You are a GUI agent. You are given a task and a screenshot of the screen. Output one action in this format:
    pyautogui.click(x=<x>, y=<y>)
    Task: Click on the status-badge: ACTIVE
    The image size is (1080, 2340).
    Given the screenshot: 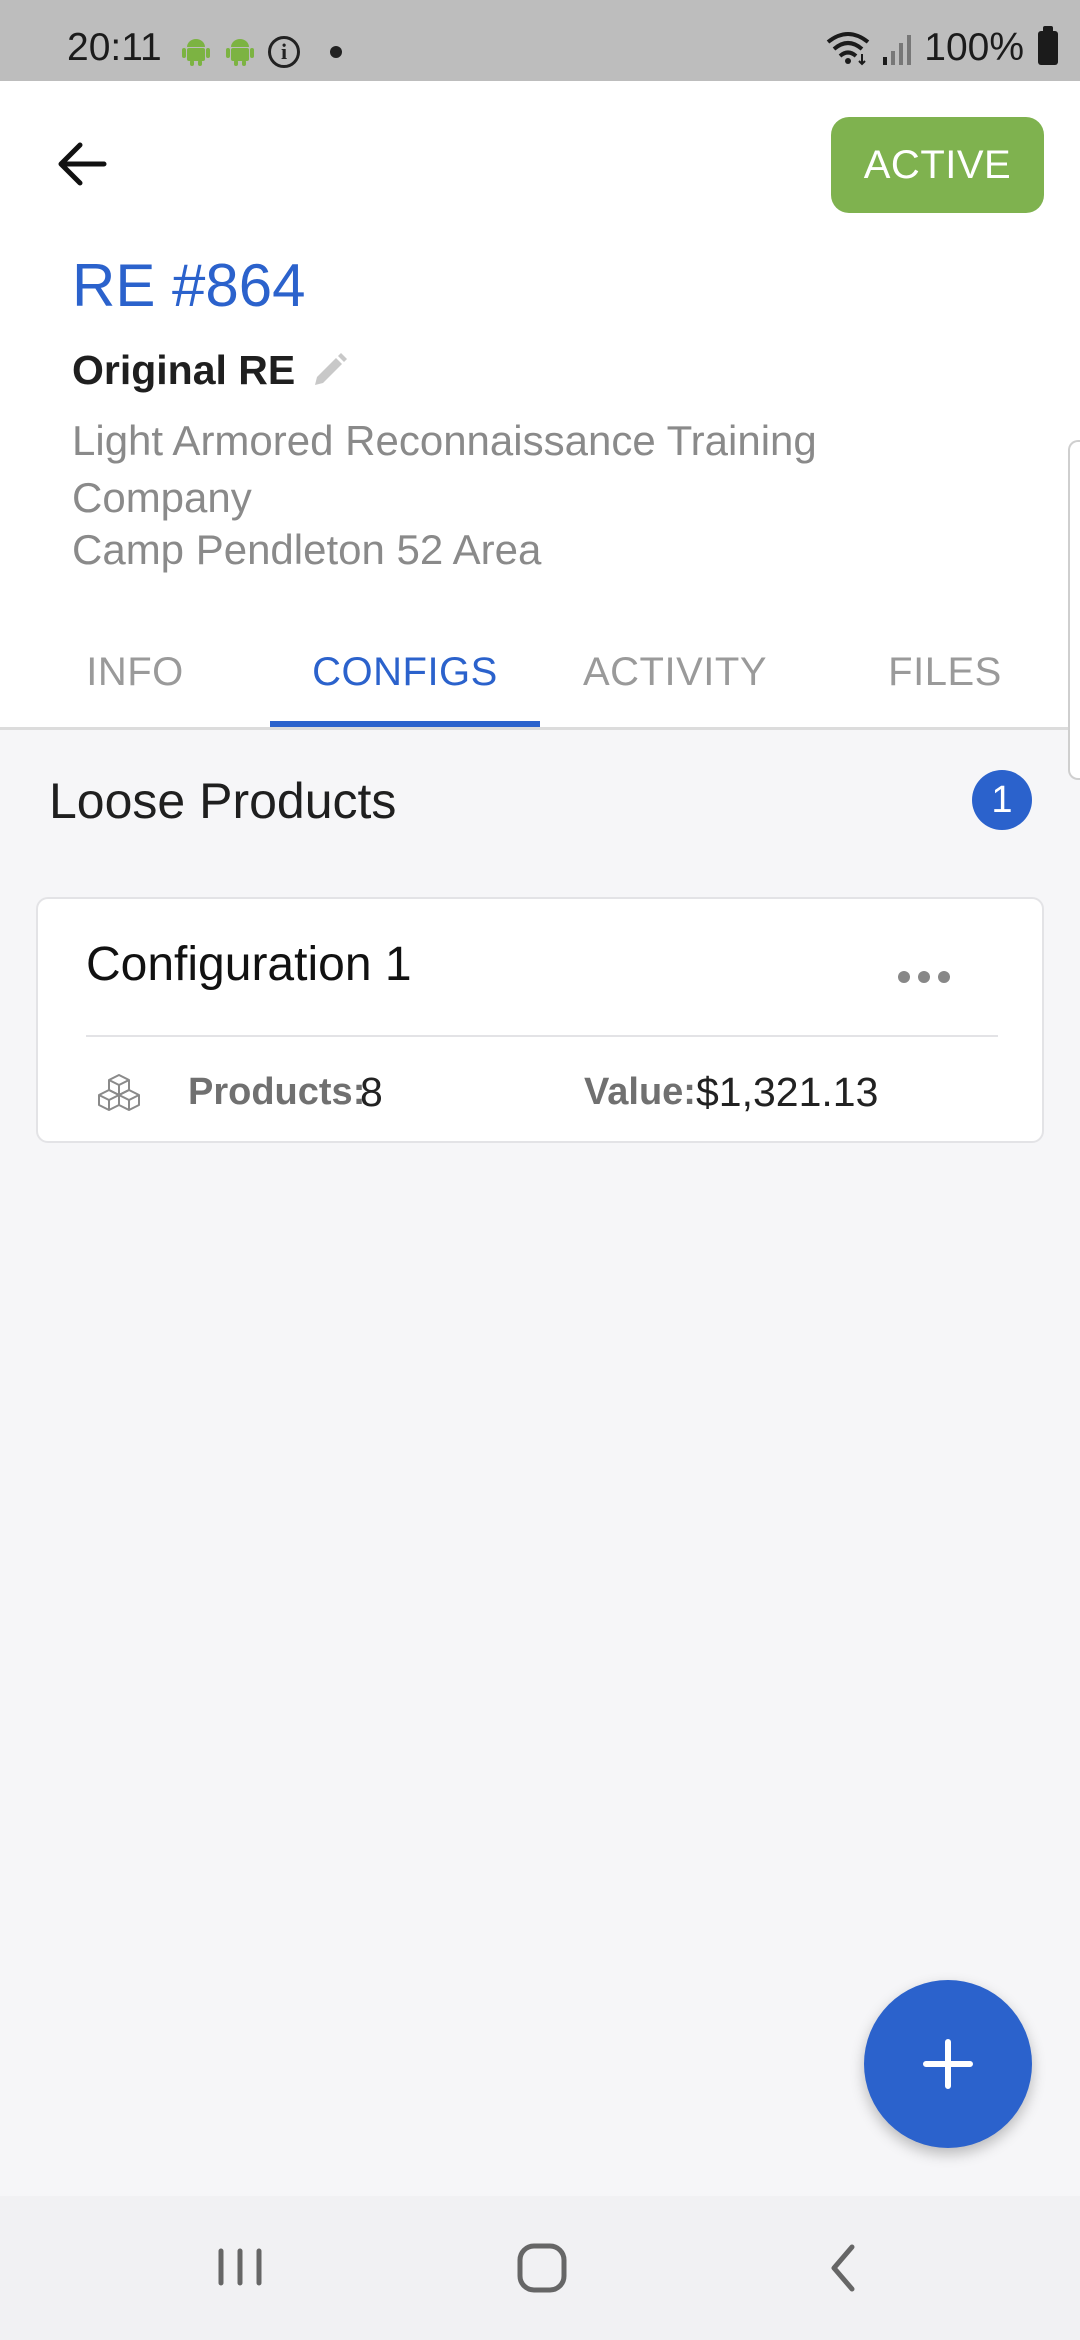 What is the action you would take?
    pyautogui.click(x=937, y=165)
    